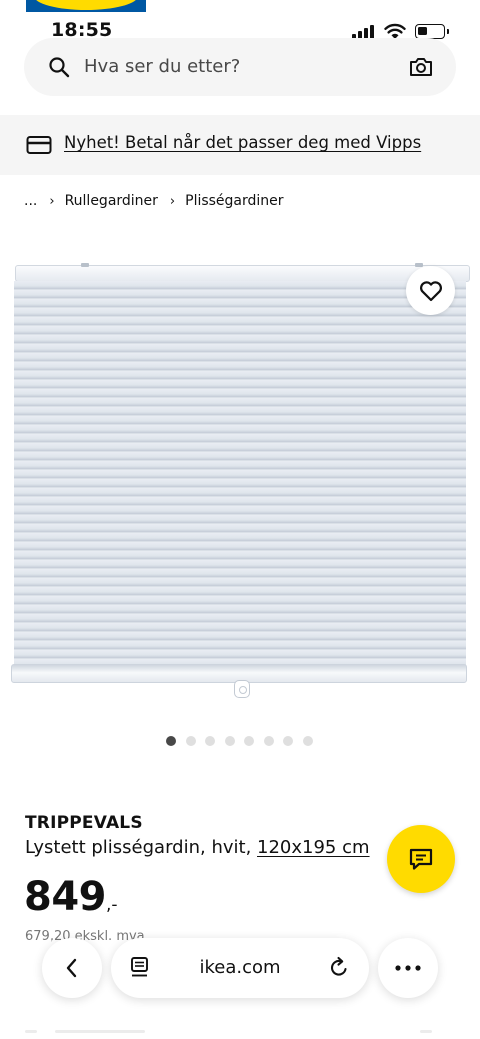  I want to click on image-carousel-dots, so click(239, 741).